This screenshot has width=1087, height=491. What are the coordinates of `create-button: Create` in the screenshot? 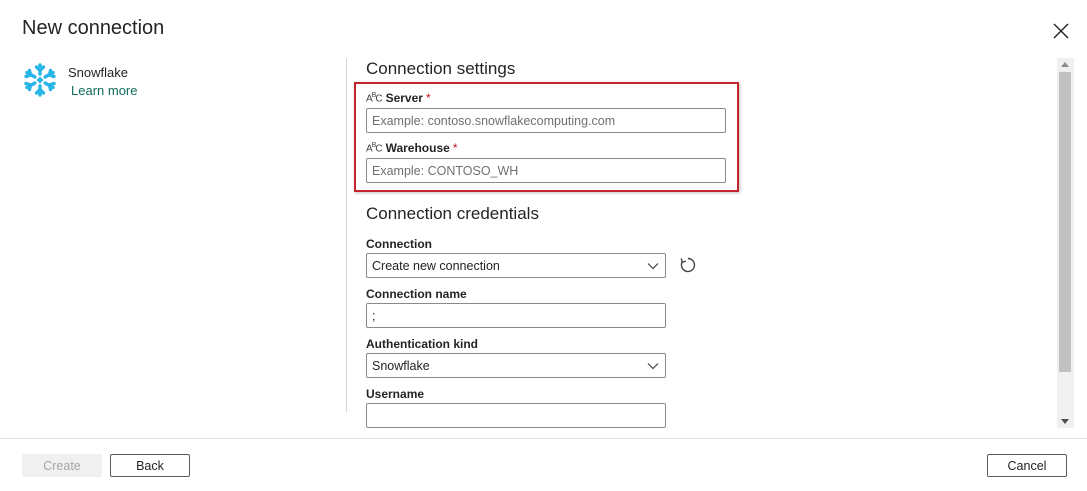 It's located at (62, 465).